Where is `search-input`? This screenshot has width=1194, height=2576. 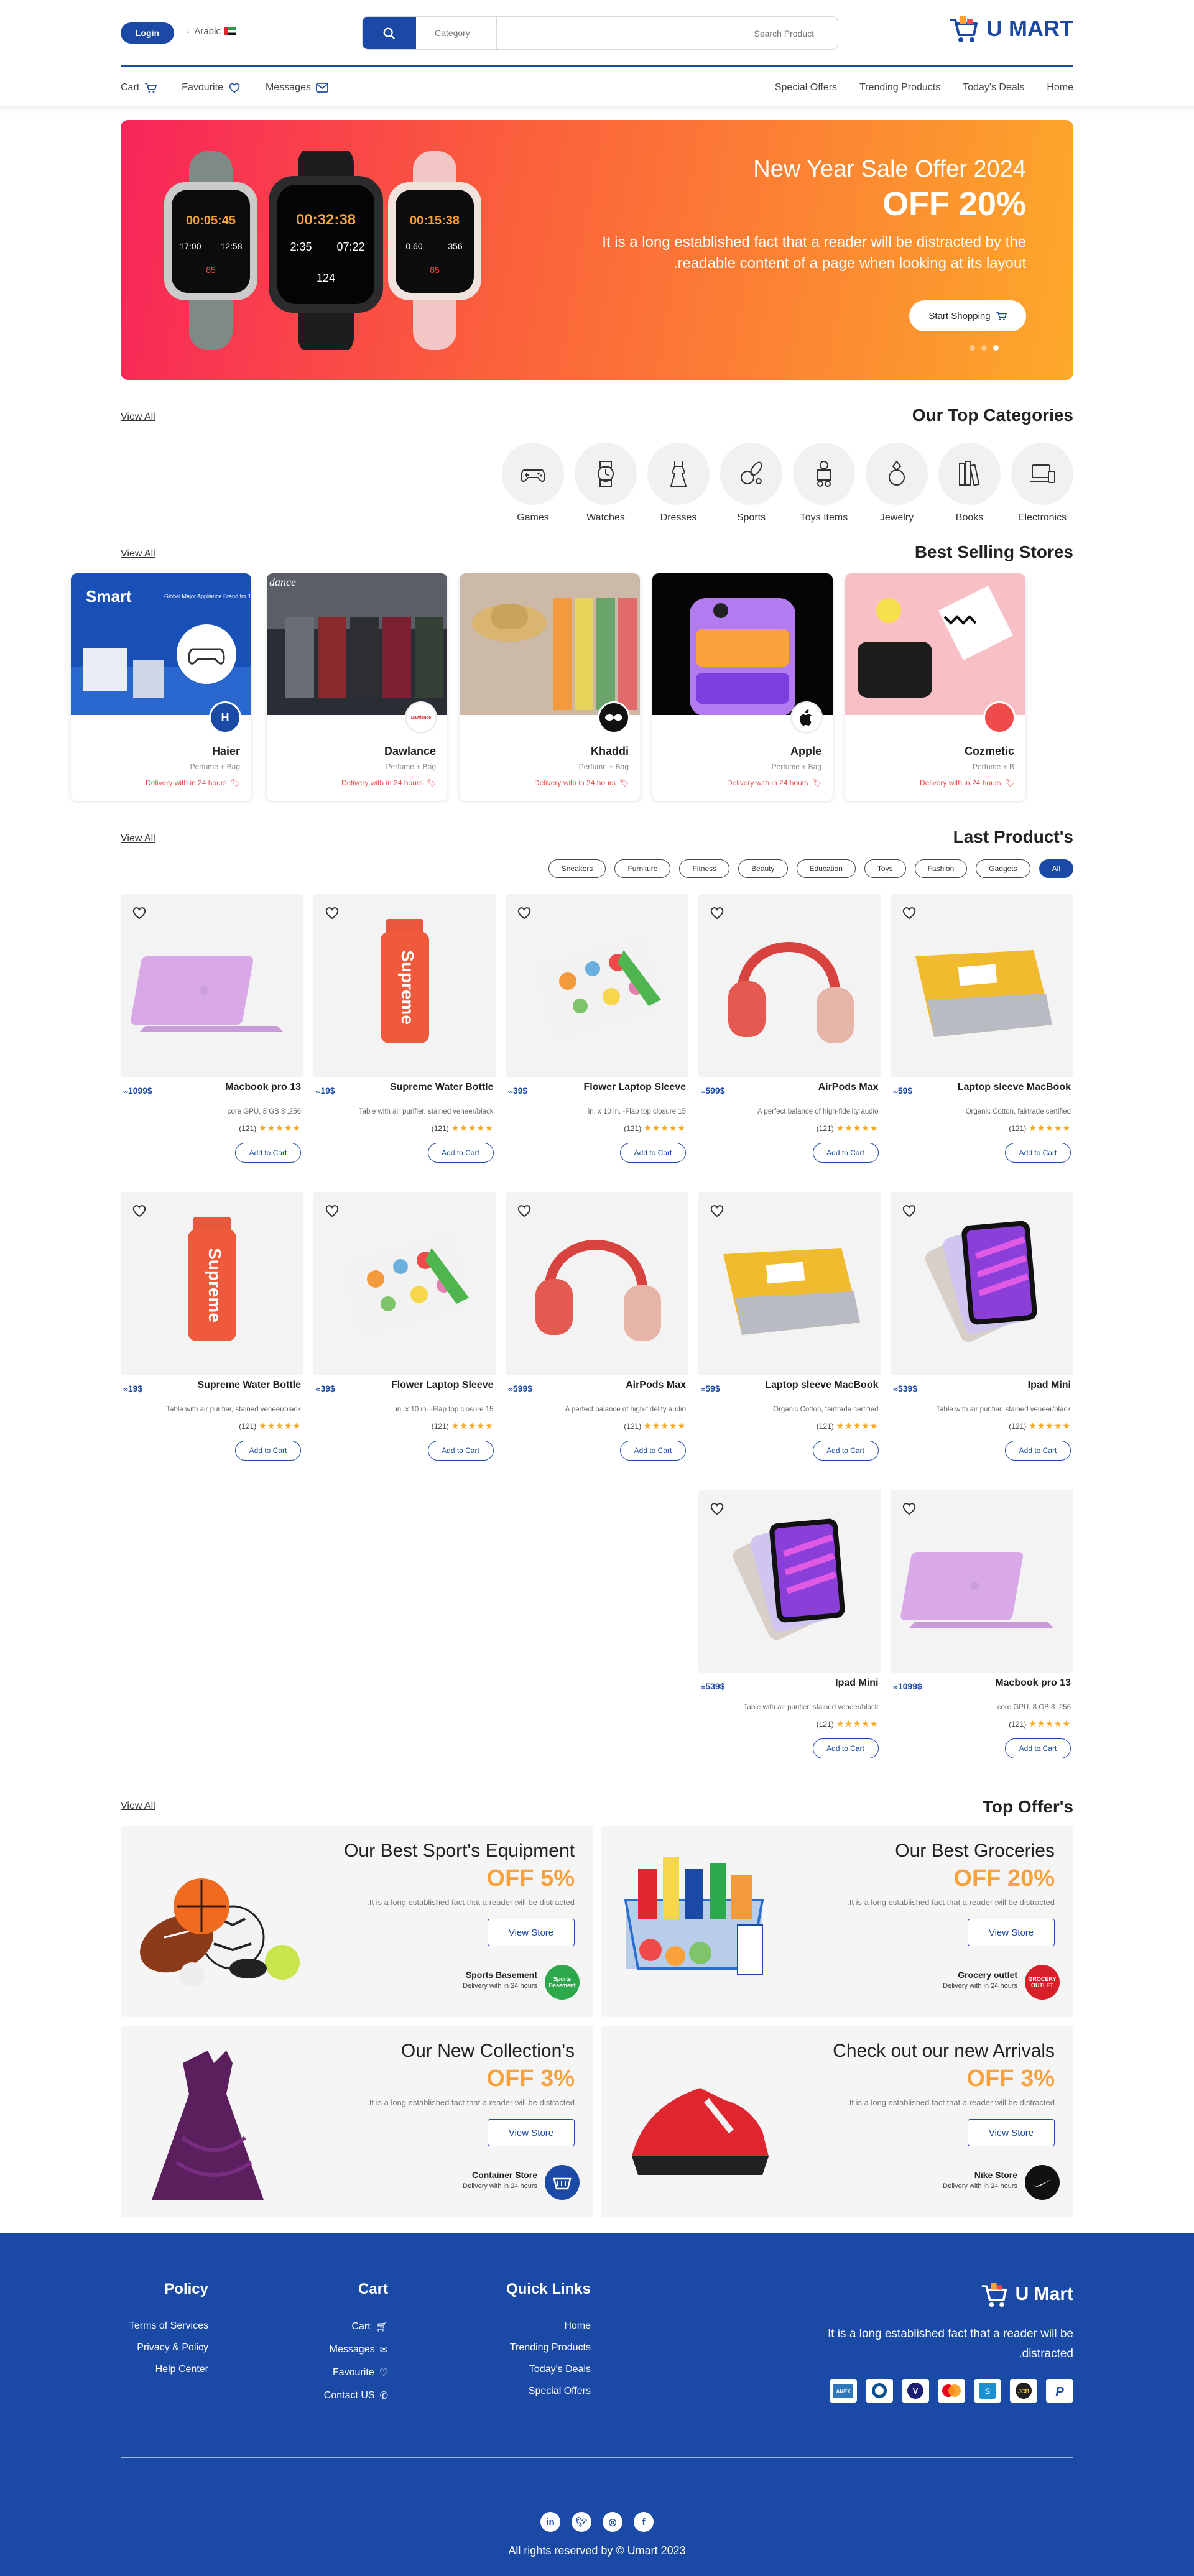 search-input is located at coordinates (658, 33).